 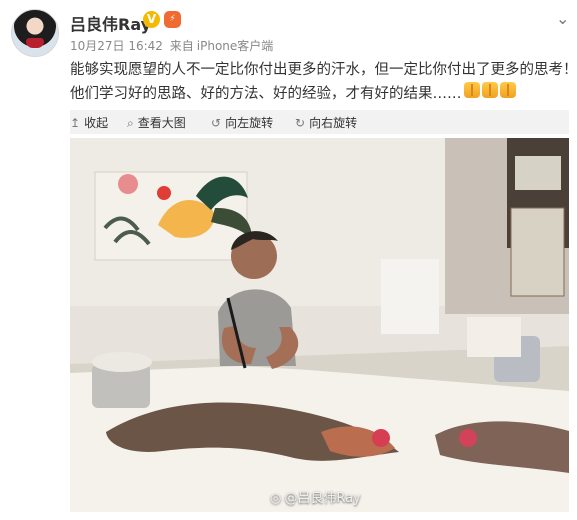 What do you see at coordinates (110, 23) in the screenshot?
I see `username: 吕良伟Ray` at bounding box center [110, 23].